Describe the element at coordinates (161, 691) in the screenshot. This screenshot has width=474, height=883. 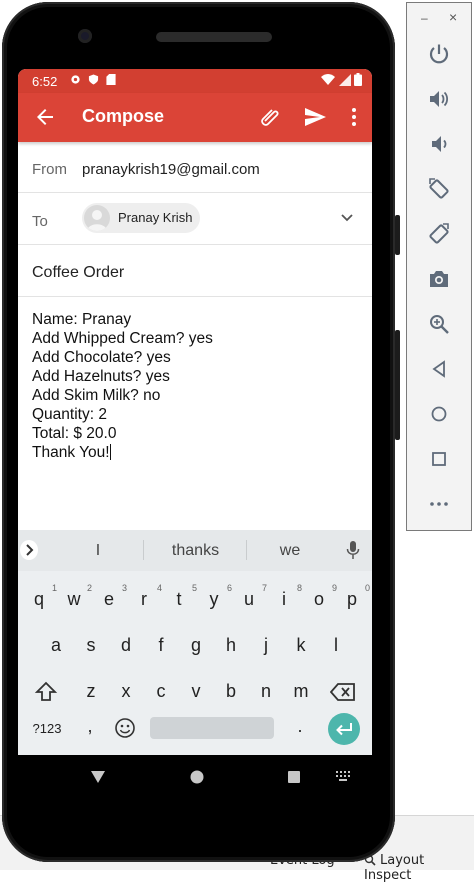
I see `key-c: c` at that location.